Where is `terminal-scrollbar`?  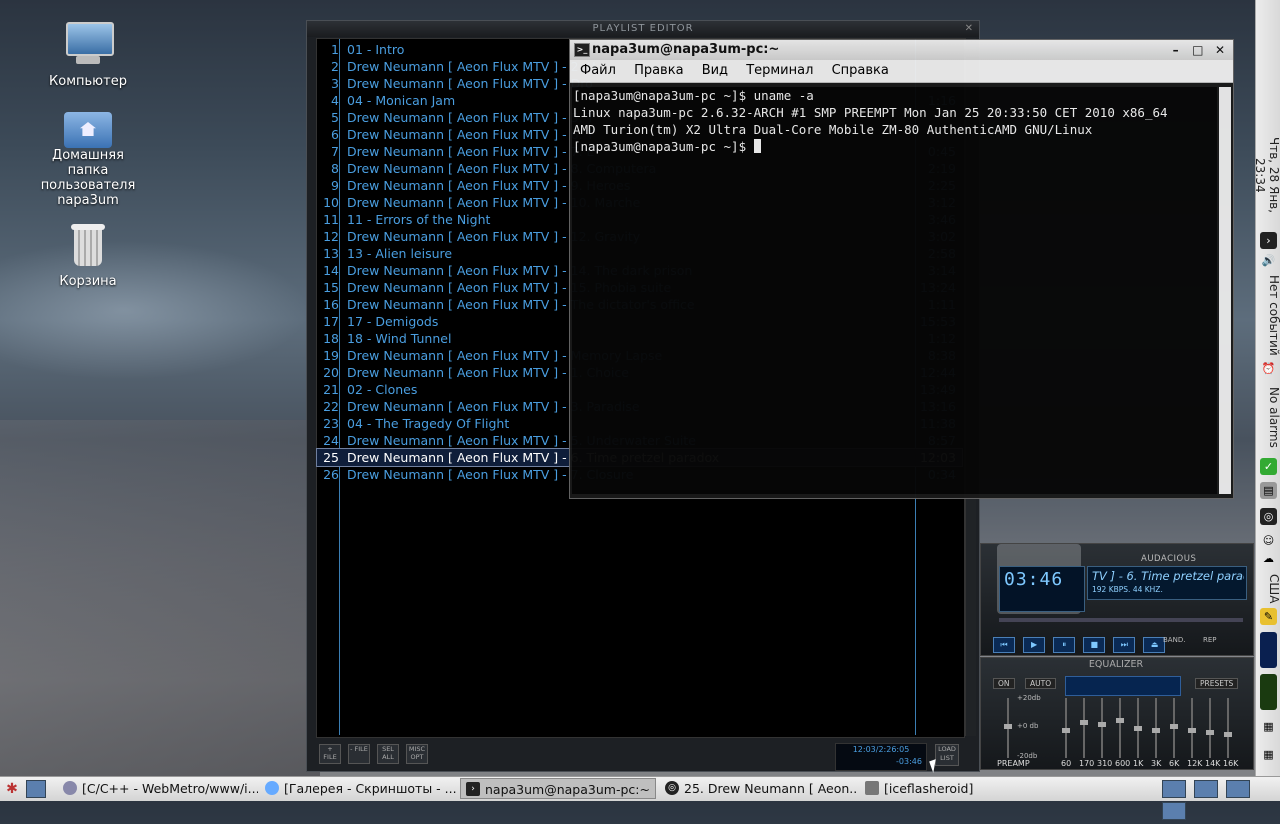 terminal-scrollbar is located at coordinates (1225, 290).